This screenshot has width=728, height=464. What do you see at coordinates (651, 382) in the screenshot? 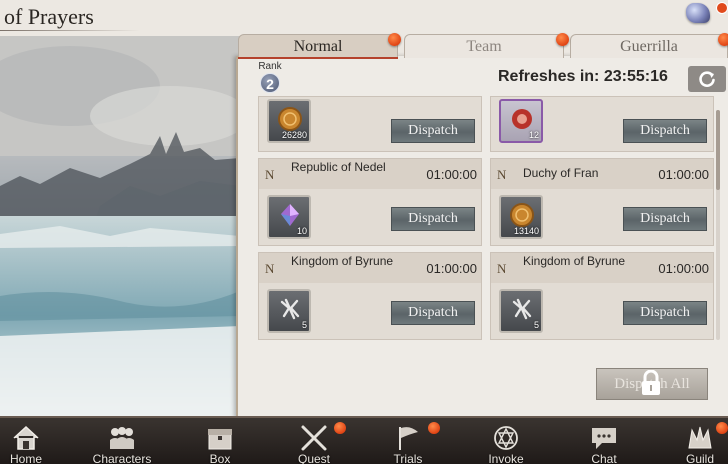
I see `lock-icon` at bounding box center [651, 382].